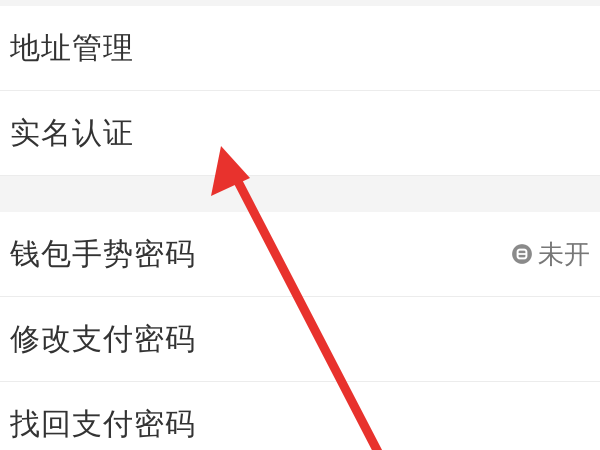 Image resolution: width=600 pixels, height=450 pixels. What do you see at coordinates (522, 254) in the screenshot?
I see `lock-icon` at bounding box center [522, 254].